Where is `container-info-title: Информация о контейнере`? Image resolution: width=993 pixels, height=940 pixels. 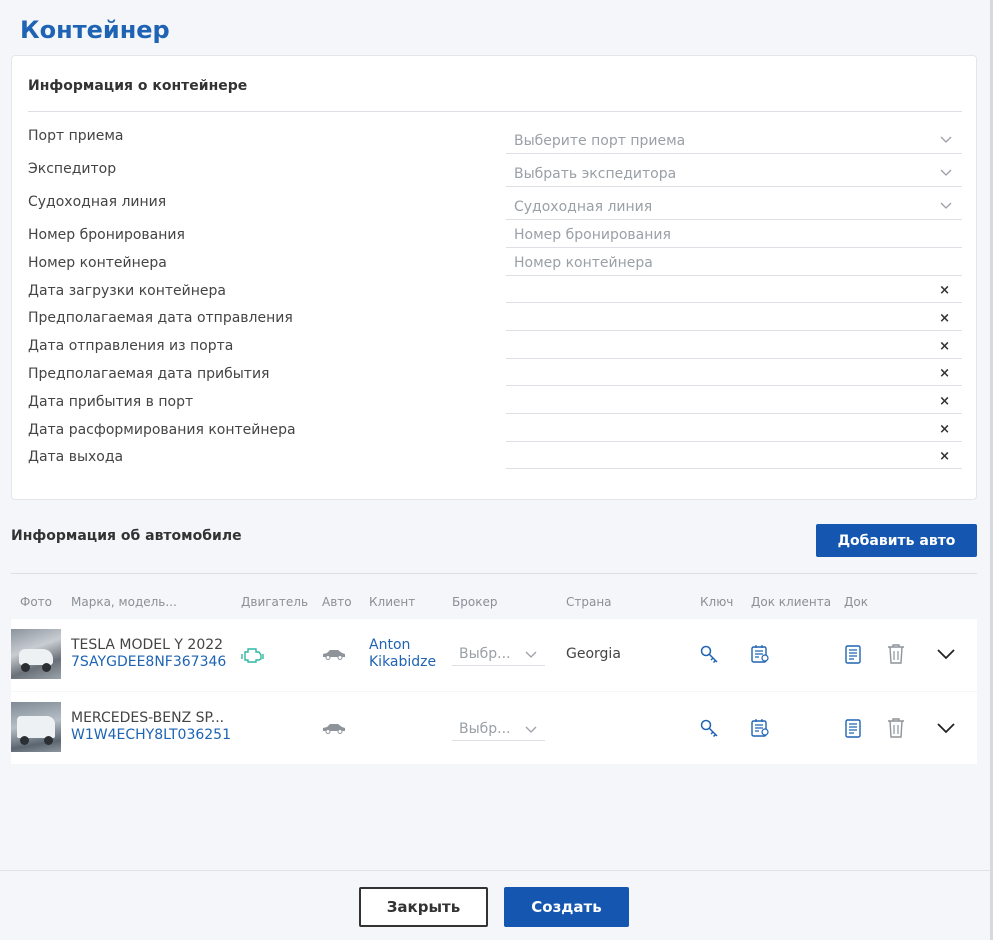
container-info-title: Информация о контейнере is located at coordinates (138, 86).